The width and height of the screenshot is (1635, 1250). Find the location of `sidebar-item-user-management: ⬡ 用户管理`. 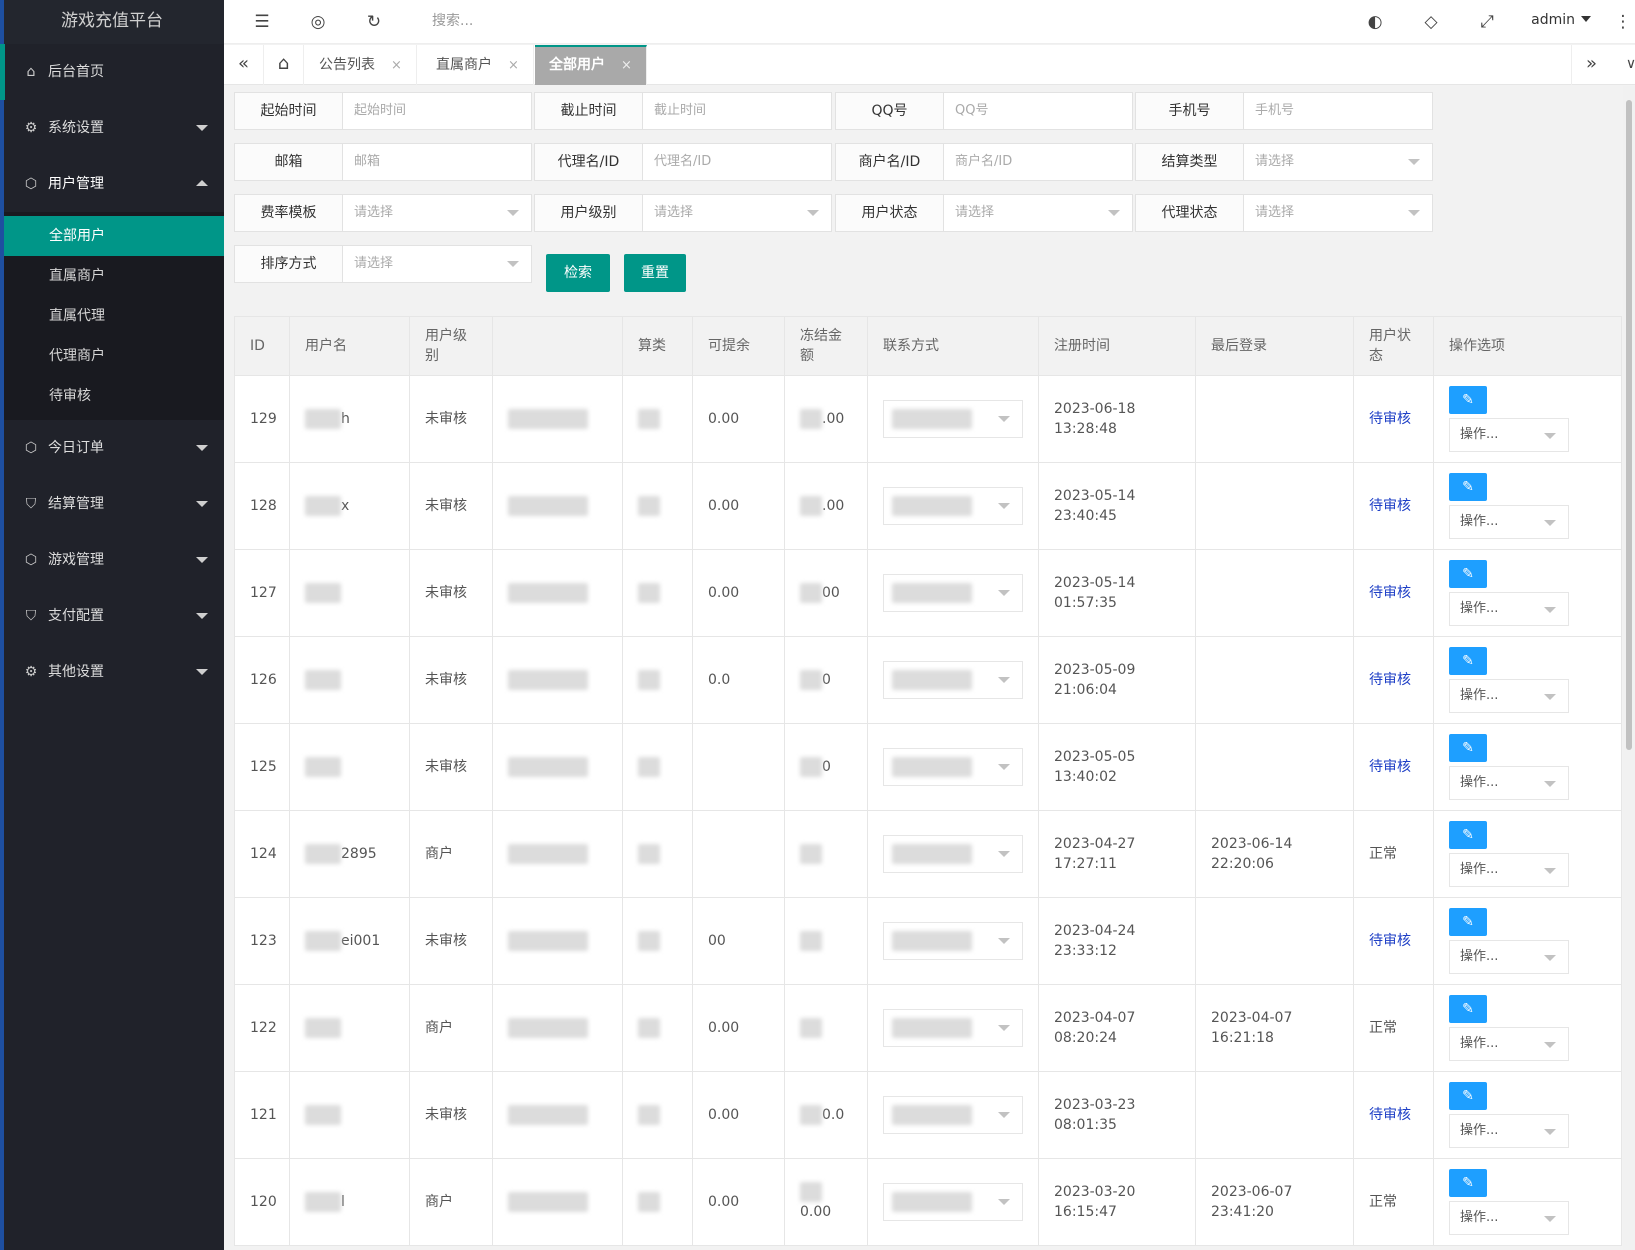

sidebar-item-user-management: ⬡ 用户管理 is located at coordinates (112, 184).